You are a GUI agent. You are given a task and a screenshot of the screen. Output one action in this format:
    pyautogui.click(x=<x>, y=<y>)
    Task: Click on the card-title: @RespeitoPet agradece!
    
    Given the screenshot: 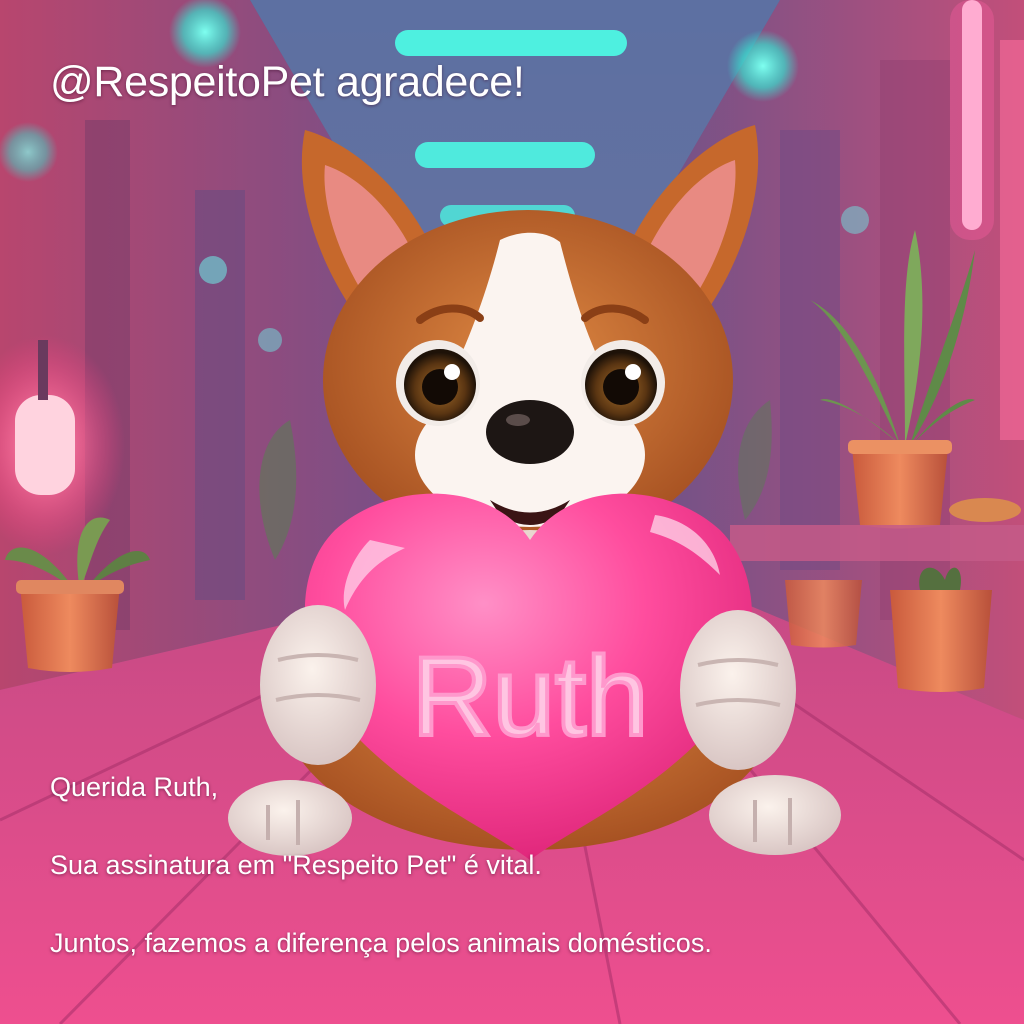 What is the action you would take?
    pyautogui.click(x=287, y=82)
    